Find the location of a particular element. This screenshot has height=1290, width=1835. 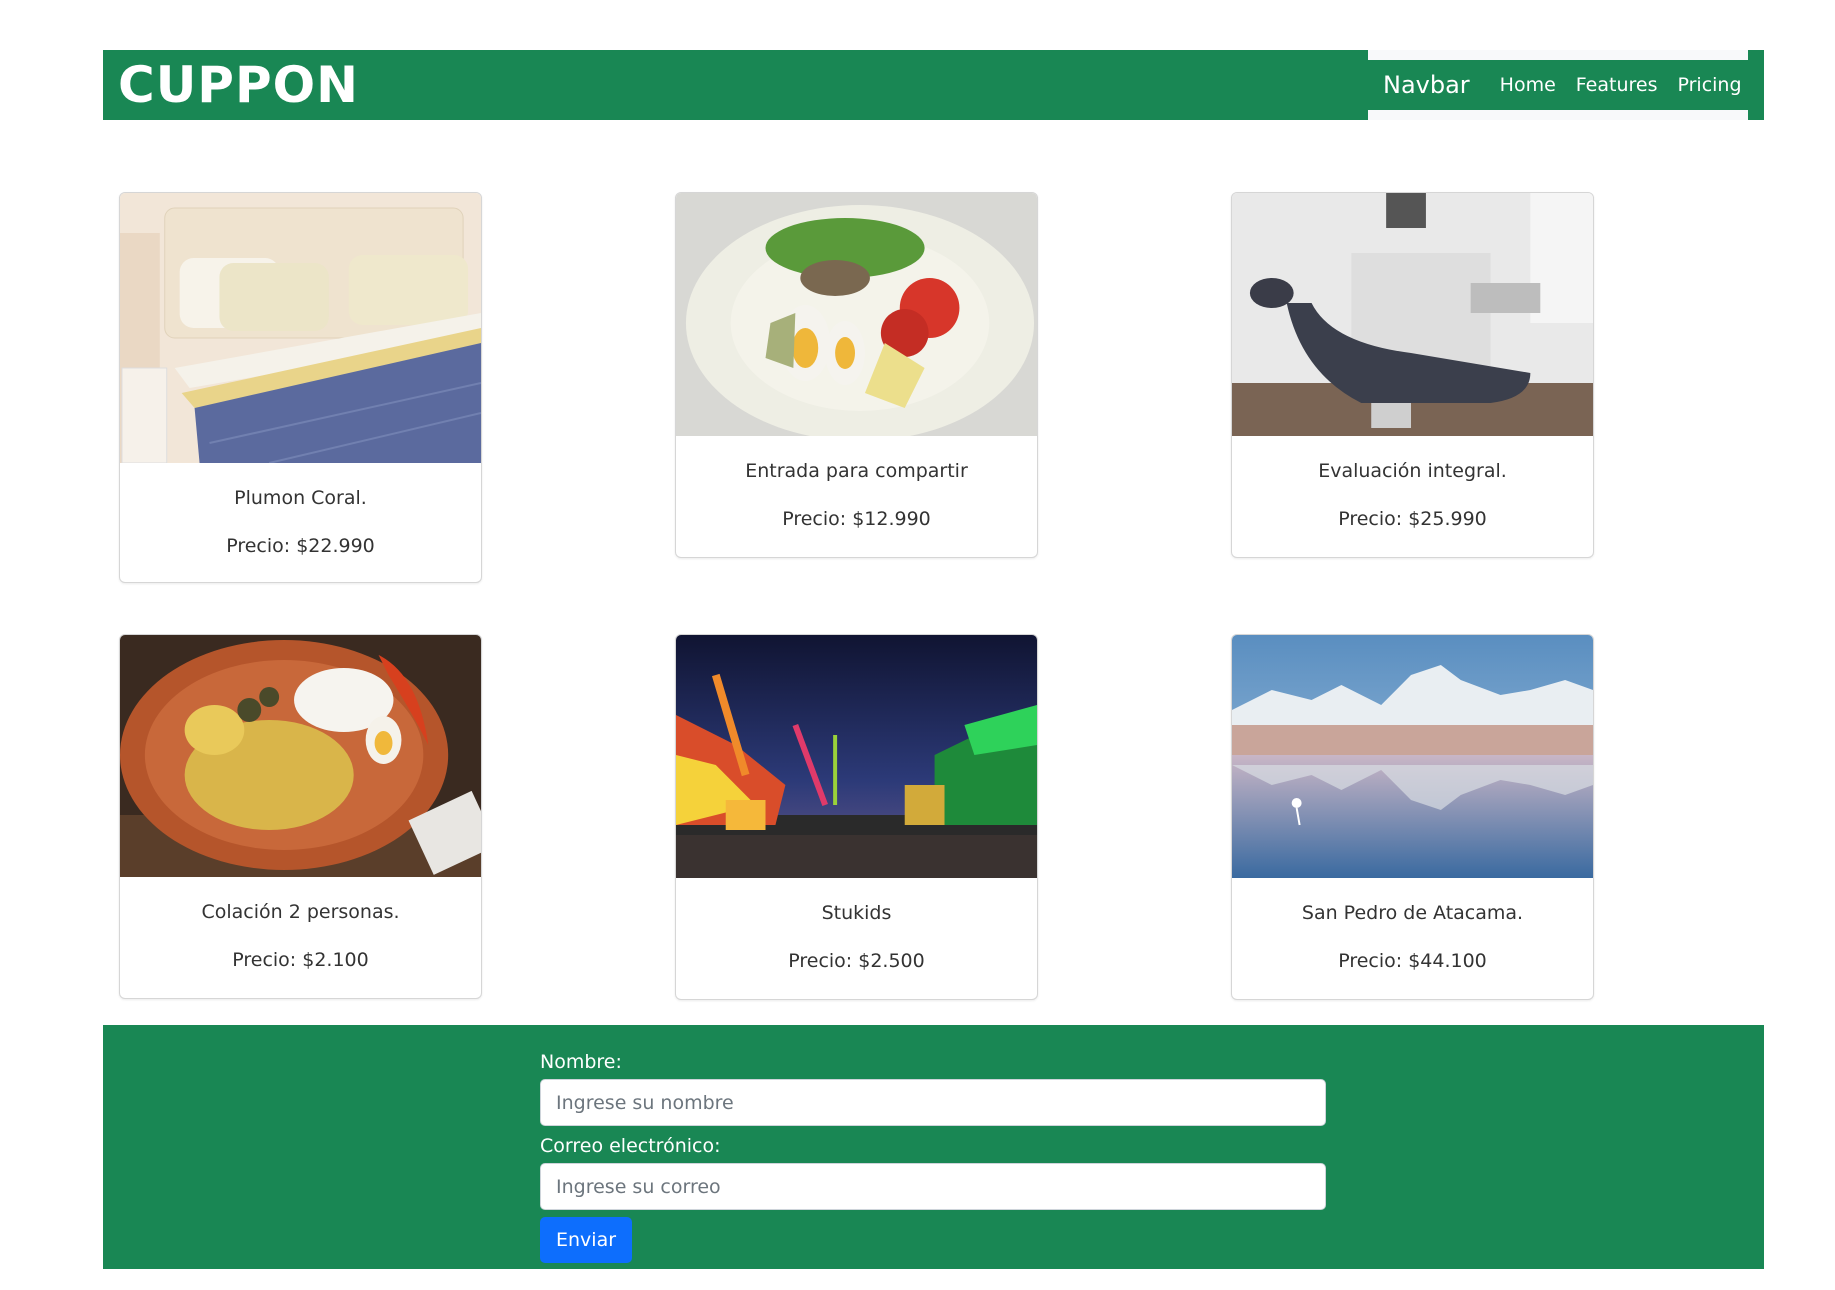

night-fair-photo is located at coordinates (856, 756).